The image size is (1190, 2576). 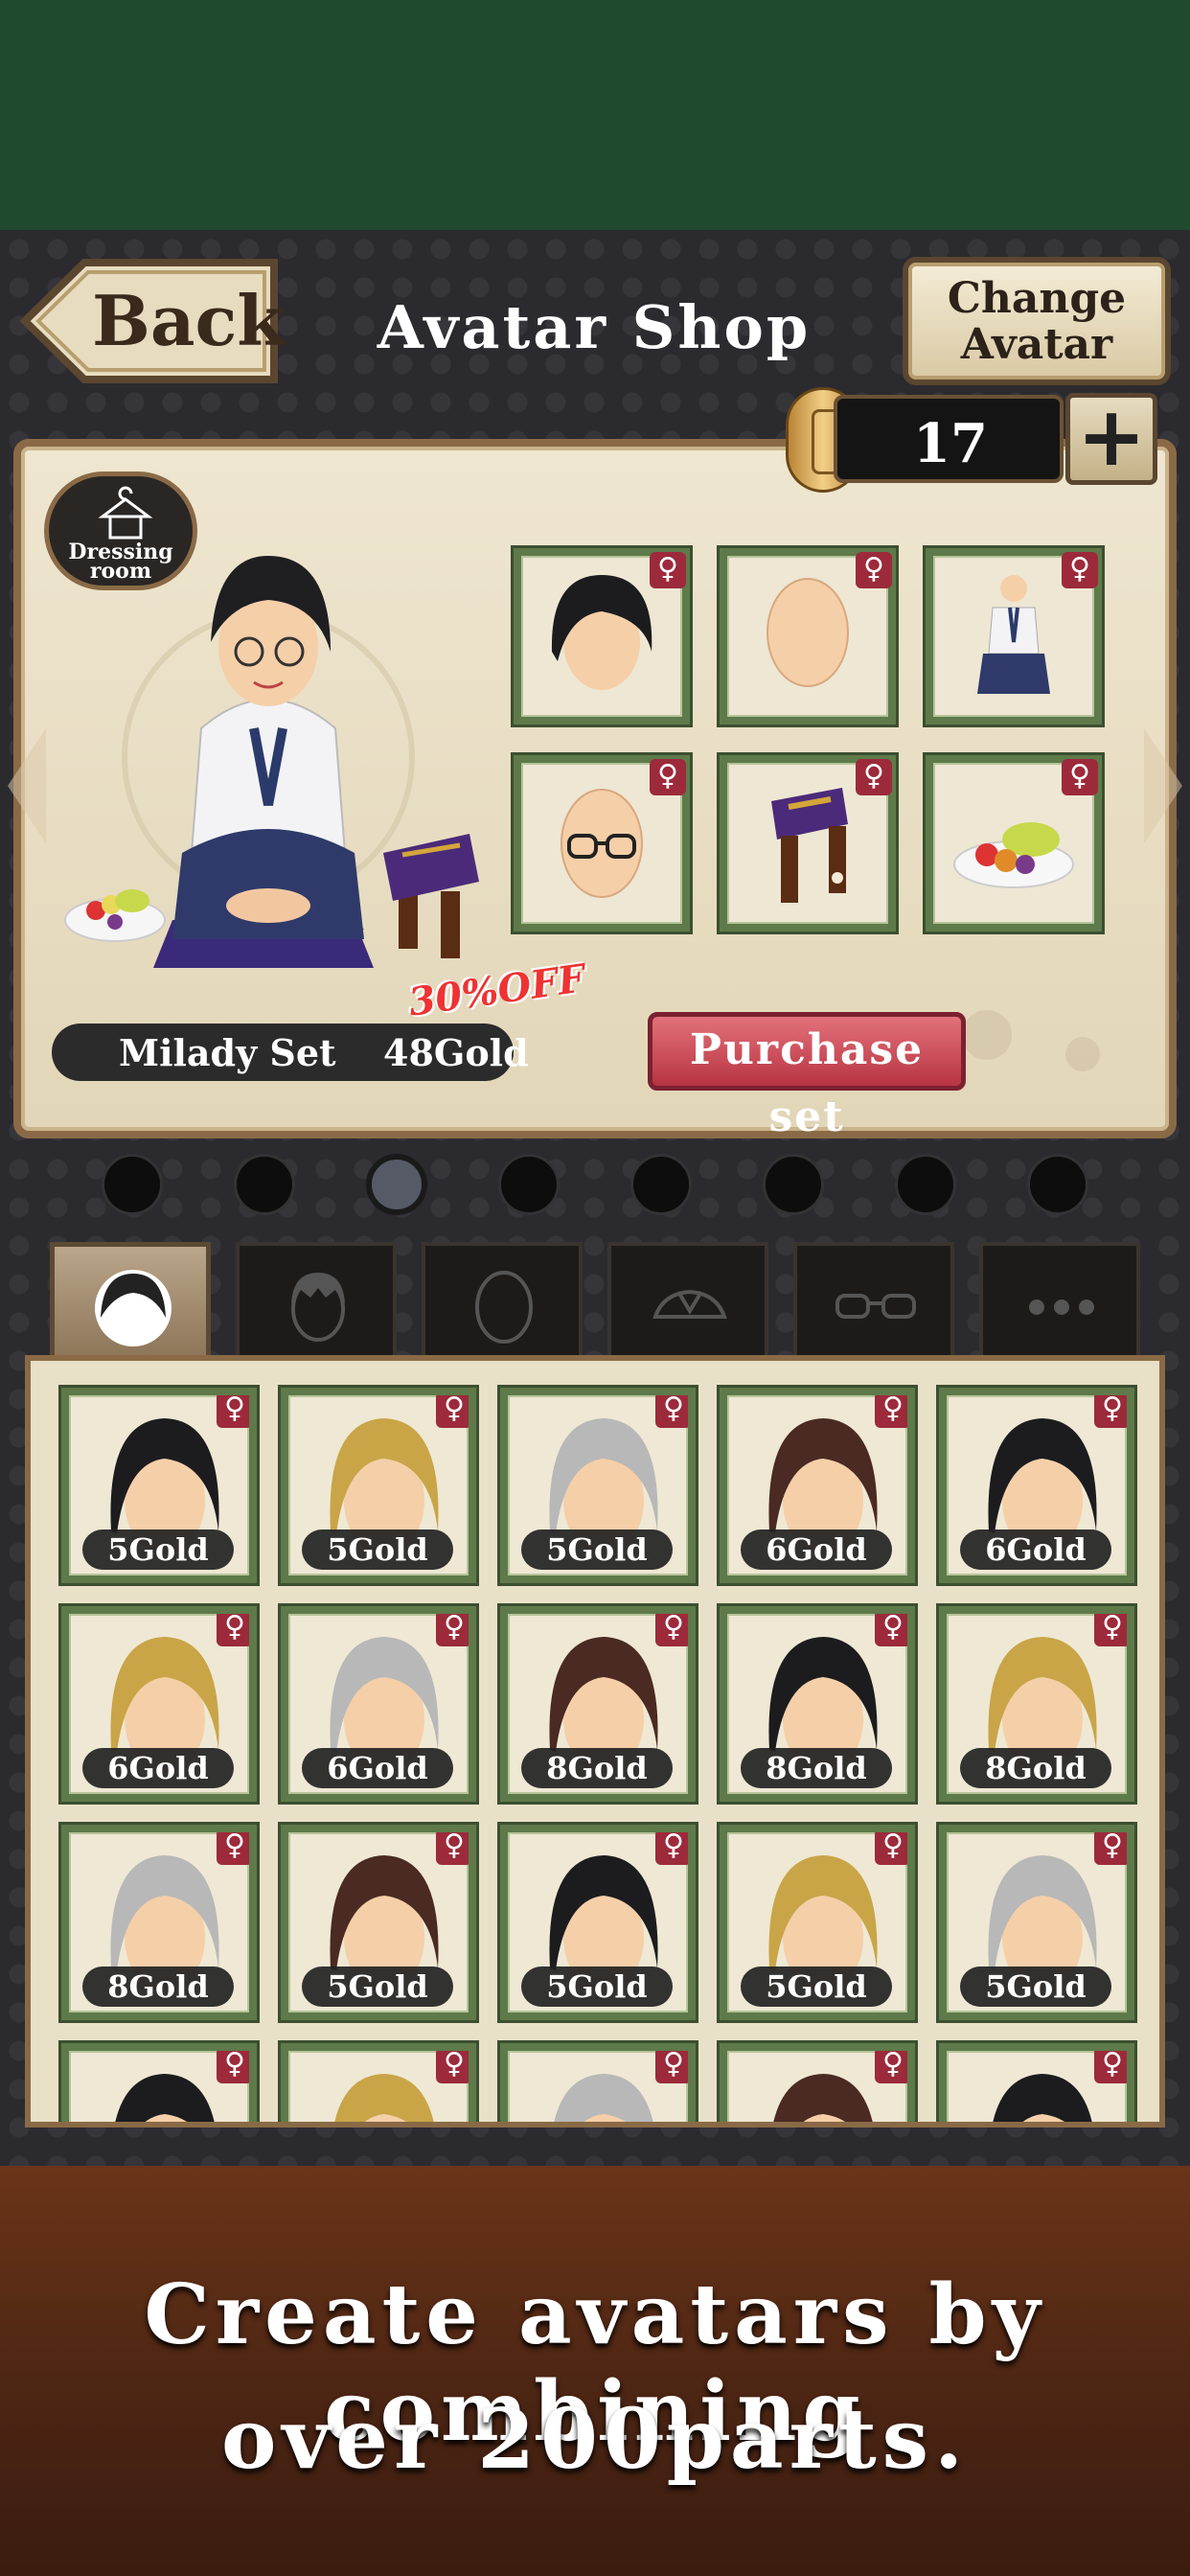 What do you see at coordinates (318, 1307) in the screenshot?
I see `head-tab-icon` at bounding box center [318, 1307].